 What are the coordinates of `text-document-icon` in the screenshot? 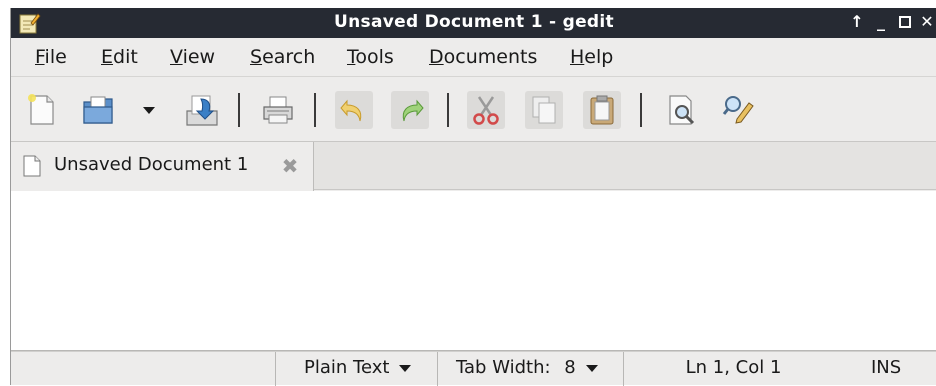 It's located at (32, 168).